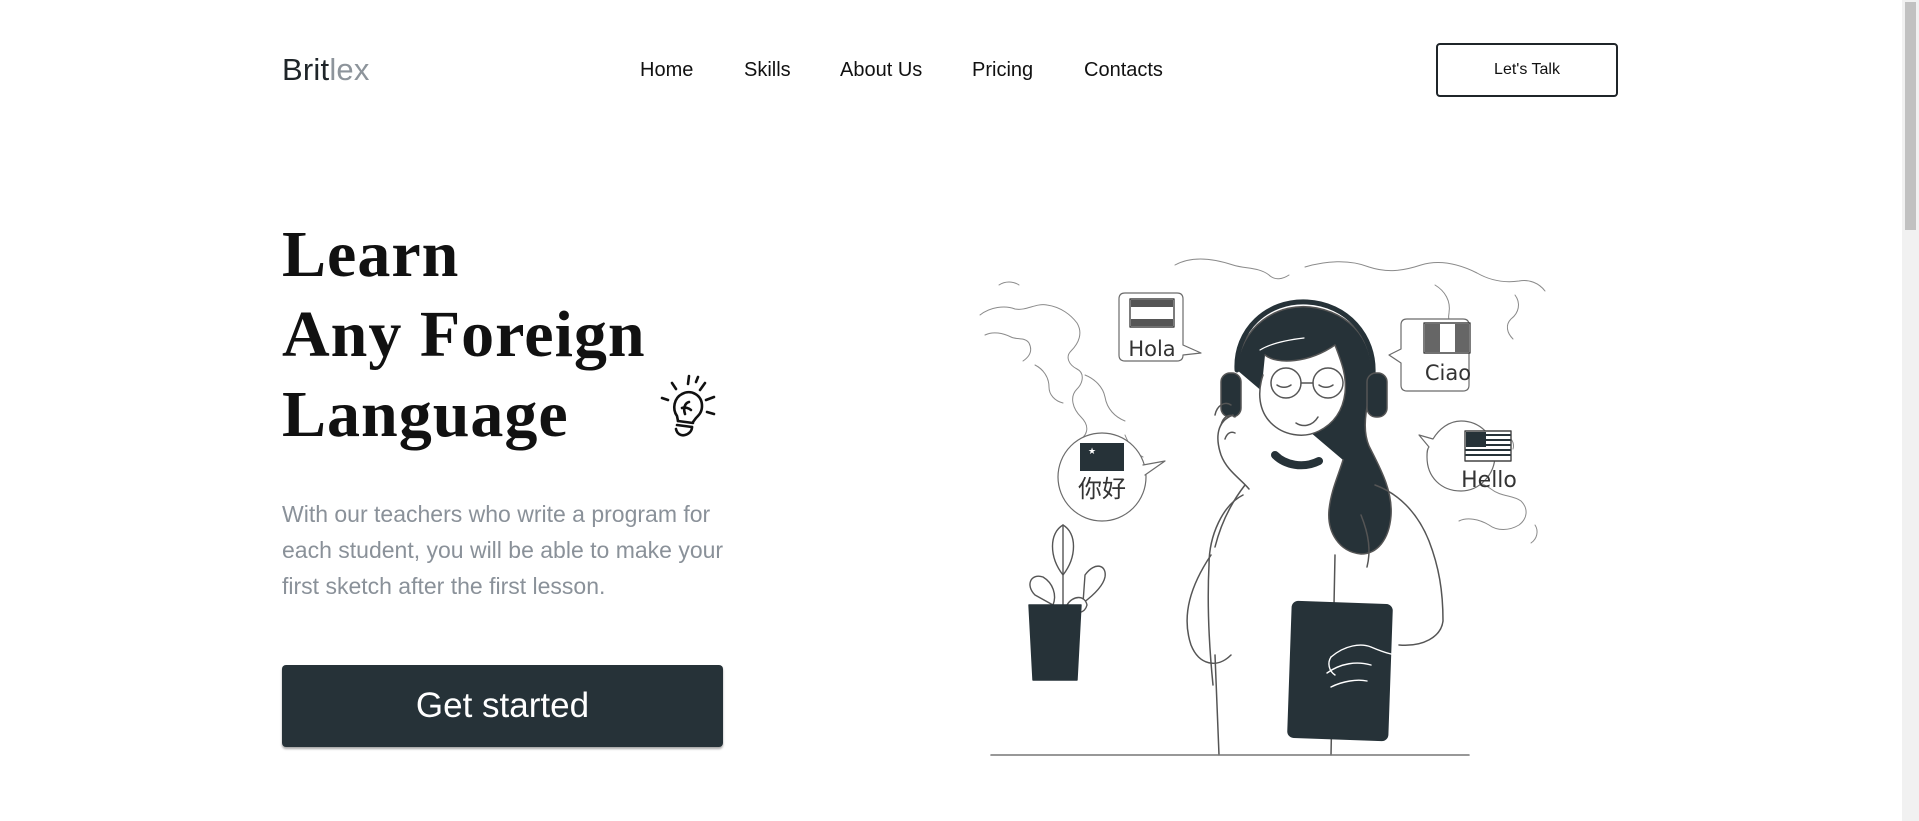 Image resolution: width=1919 pixels, height=821 pixels. I want to click on speech-bubble-italian: Ciao, so click(1429, 355).